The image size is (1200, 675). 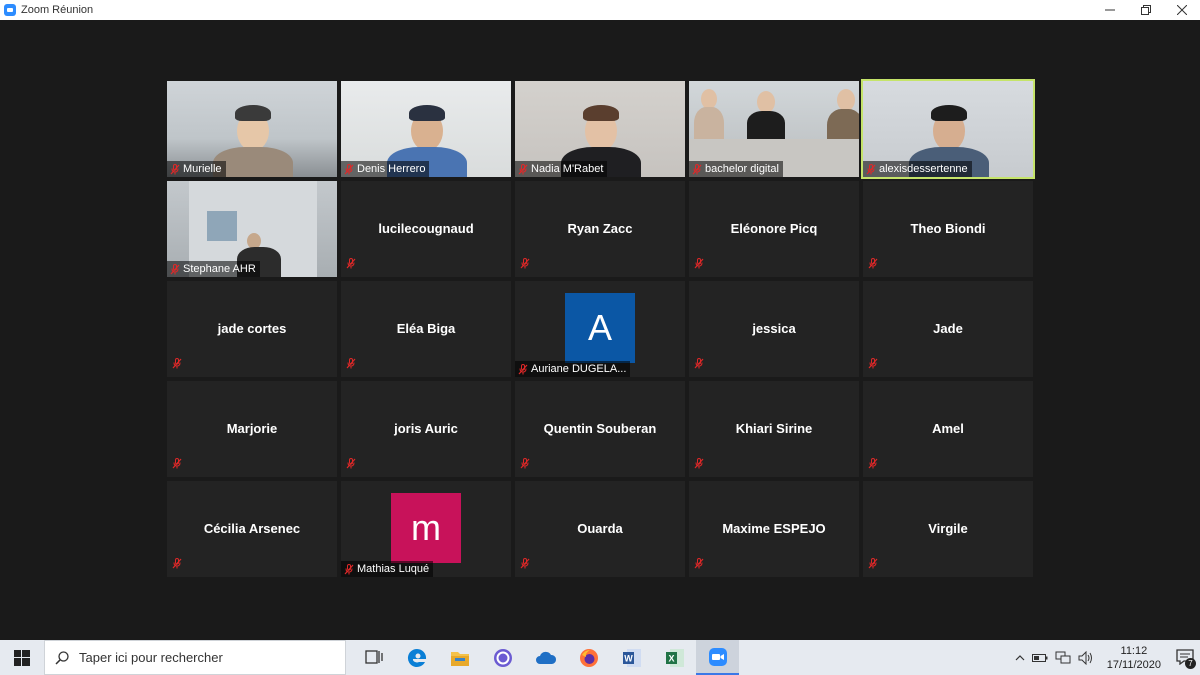 What do you see at coordinates (600, 129) in the screenshot?
I see `participant-tile: Nadia M'Rabet` at bounding box center [600, 129].